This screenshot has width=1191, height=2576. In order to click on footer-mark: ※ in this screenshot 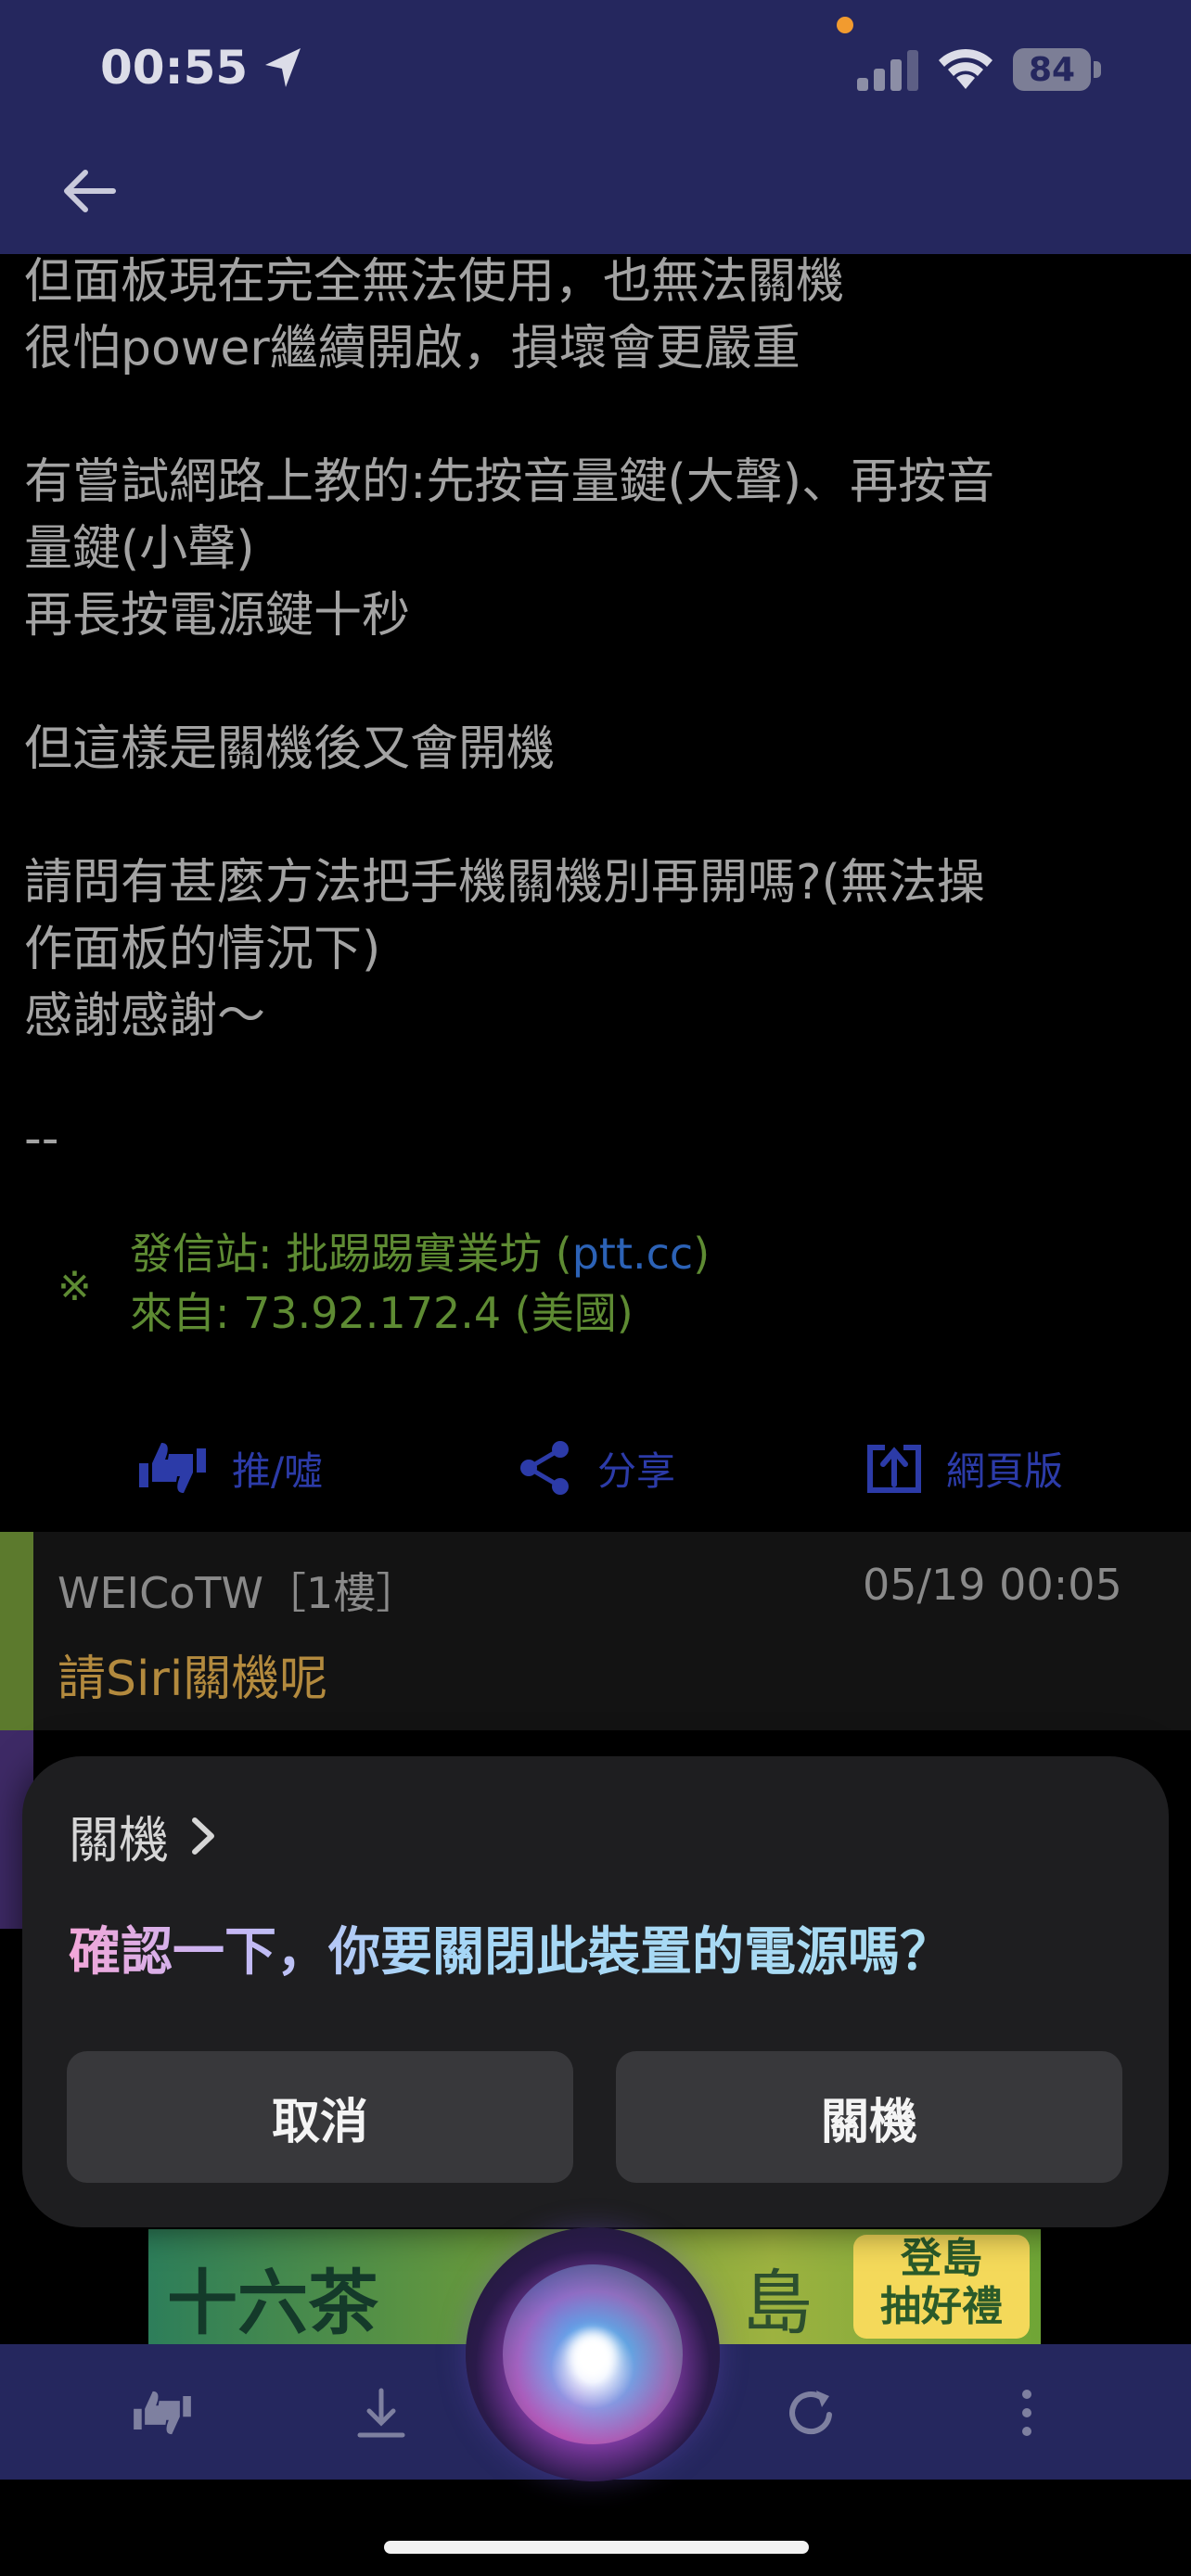, I will do `click(75, 1286)`.